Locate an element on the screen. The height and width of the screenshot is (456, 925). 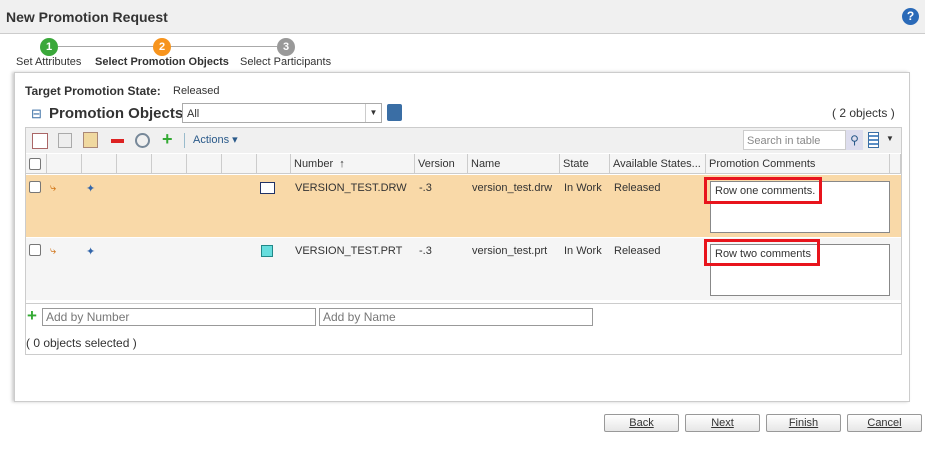
step-1-icon: 1 is located at coordinates (49, 47).